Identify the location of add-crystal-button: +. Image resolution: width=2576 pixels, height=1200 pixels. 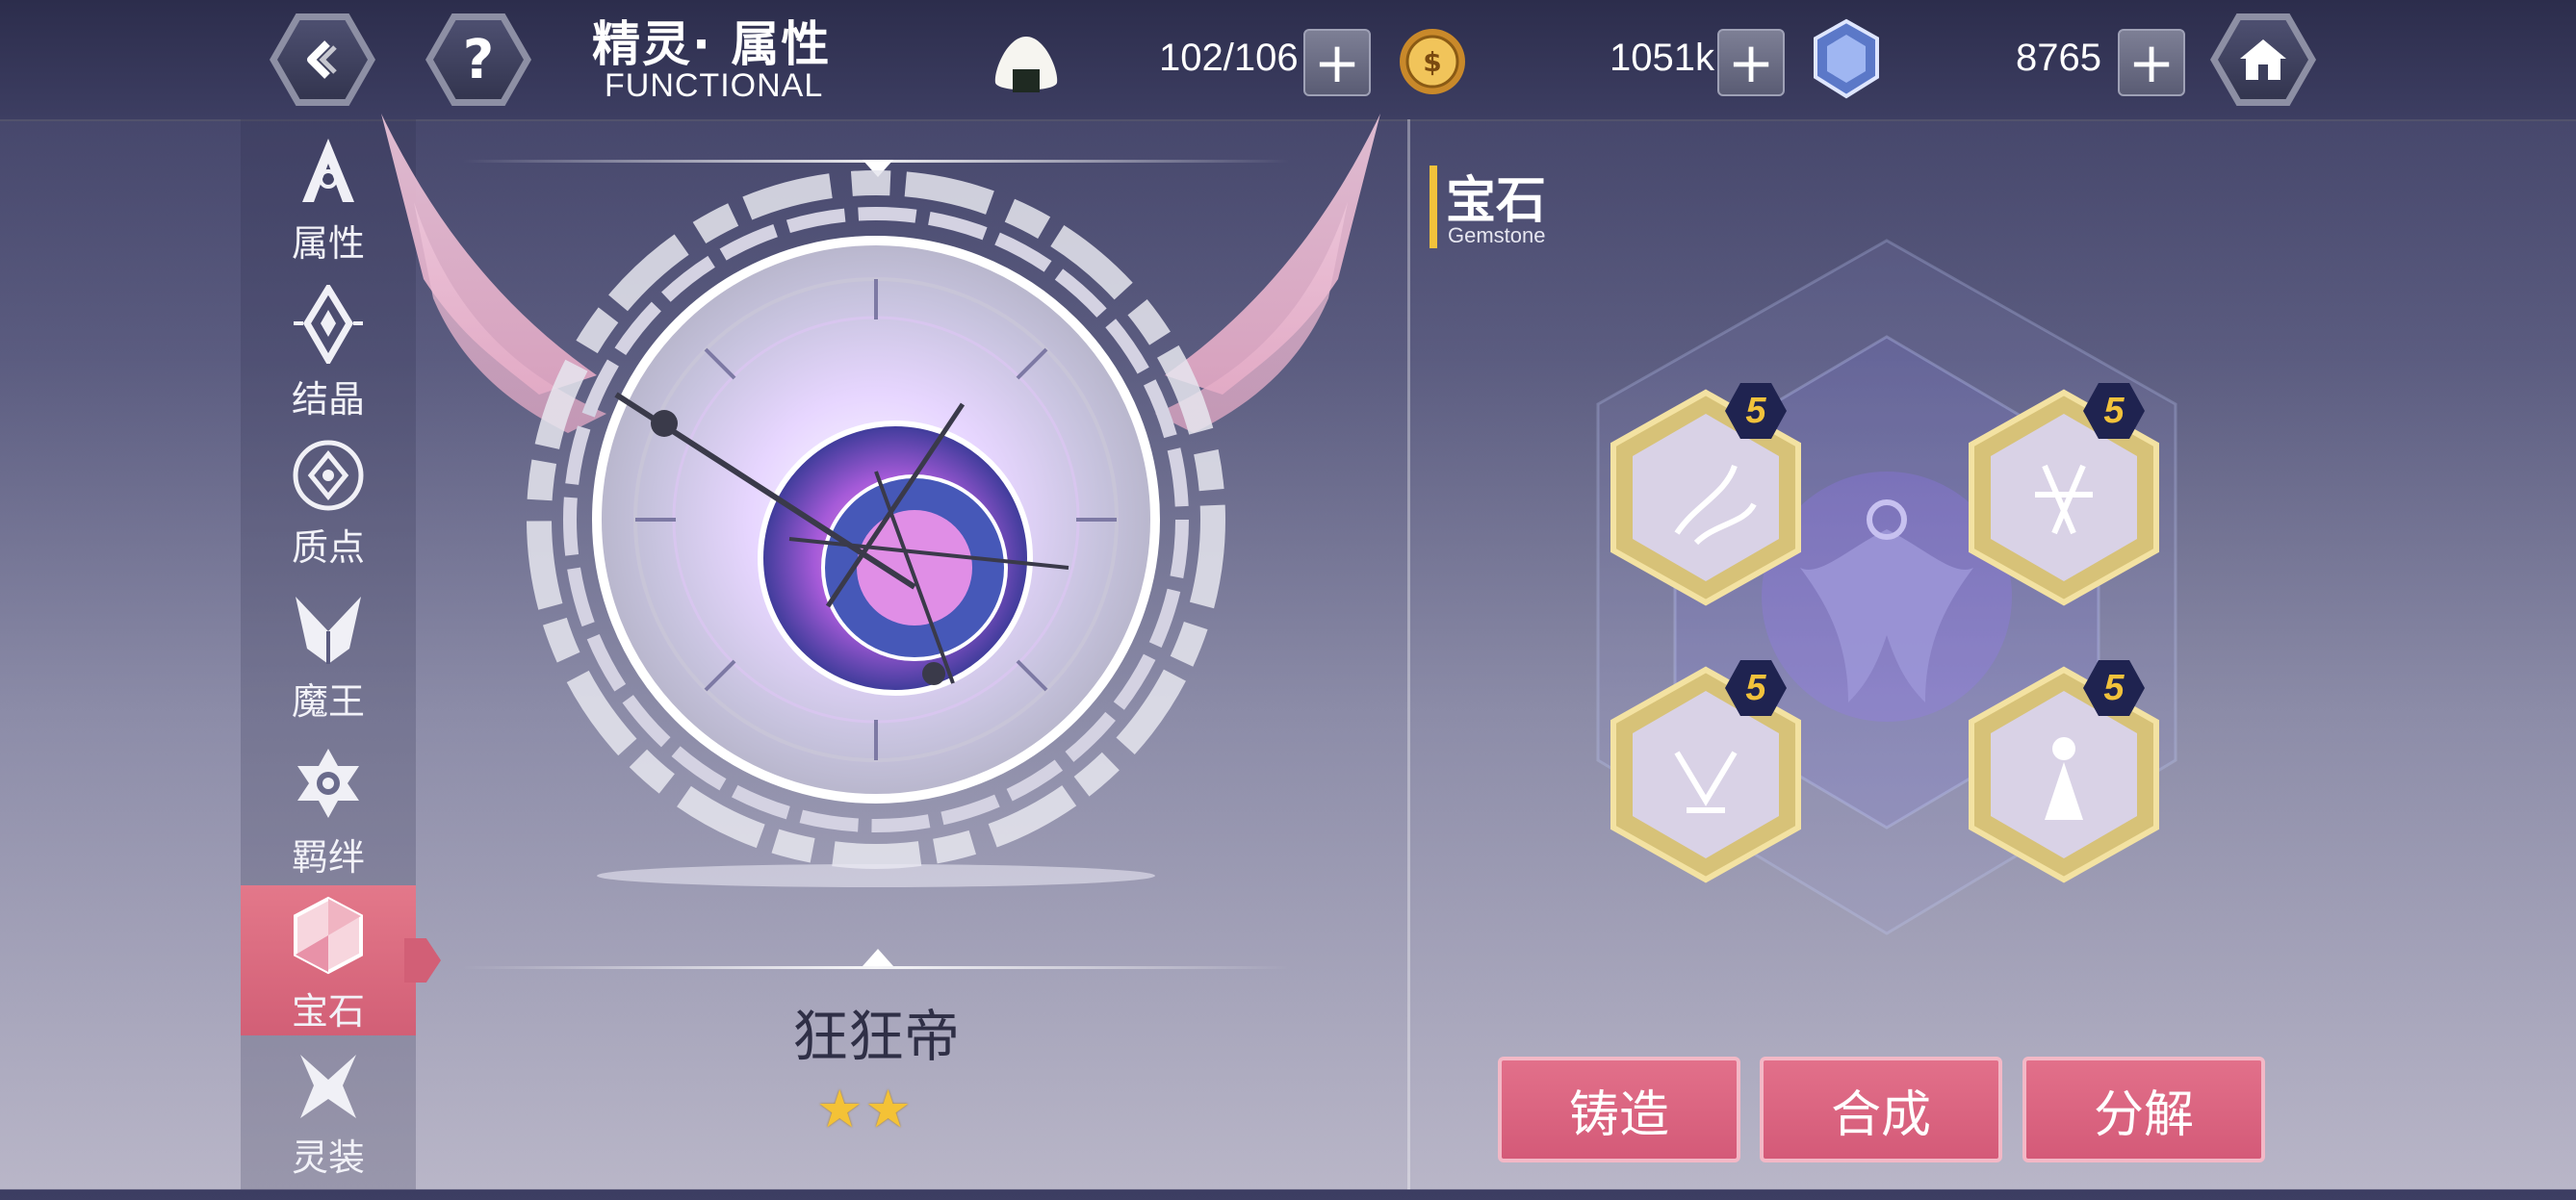
(2152, 62).